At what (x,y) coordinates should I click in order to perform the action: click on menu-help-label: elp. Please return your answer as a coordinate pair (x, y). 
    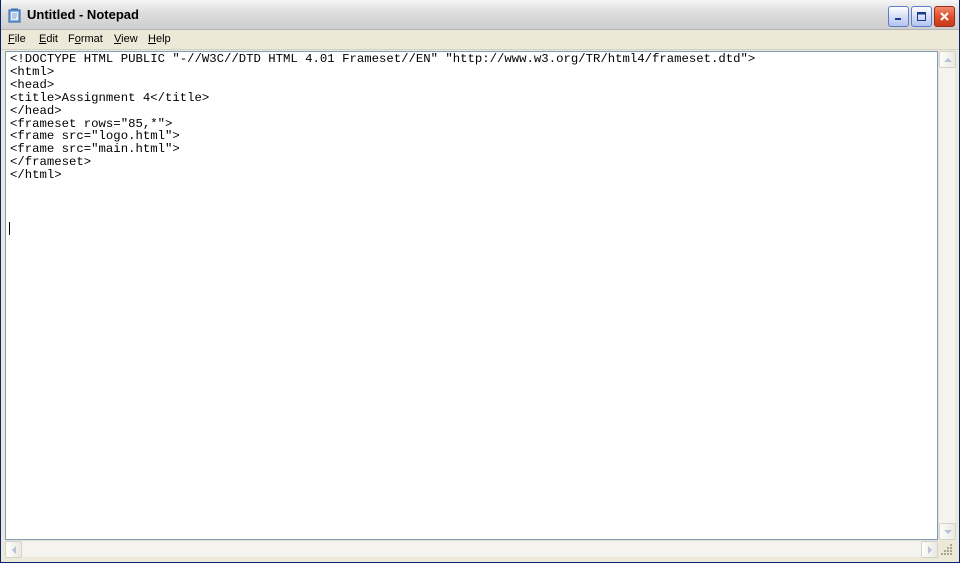
    Looking at the image, I should click on (163, 39).